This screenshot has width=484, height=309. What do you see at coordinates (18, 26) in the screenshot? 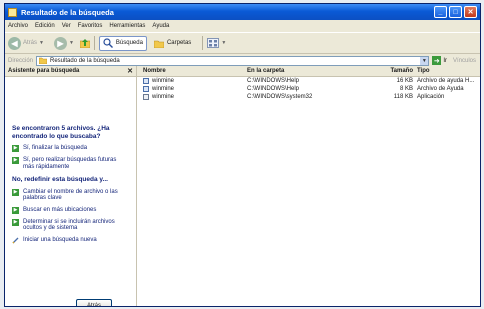
I see `menu-archivo: Archivo` at bounding box center [18, 26].